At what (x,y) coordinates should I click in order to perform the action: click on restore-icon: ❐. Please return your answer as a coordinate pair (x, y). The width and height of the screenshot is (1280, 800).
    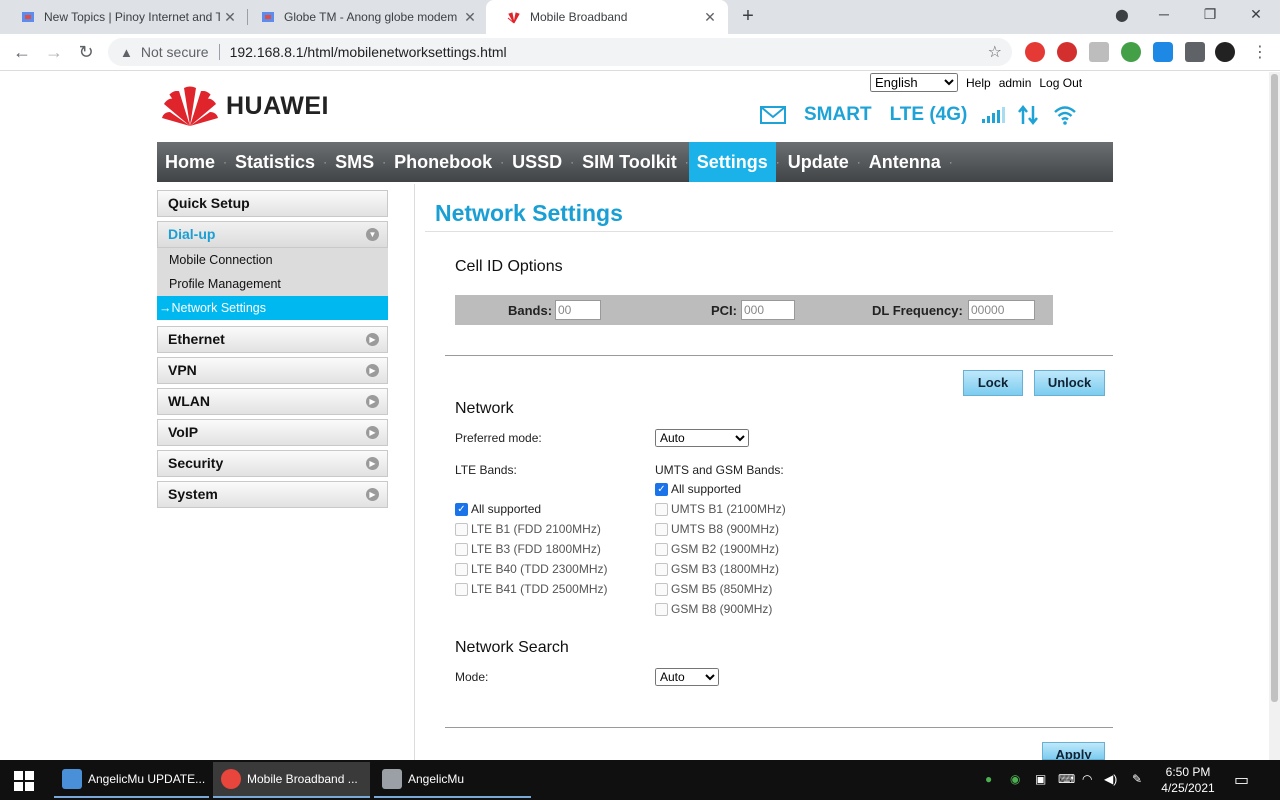
    Looking at the image, I should click on (1210, 14).